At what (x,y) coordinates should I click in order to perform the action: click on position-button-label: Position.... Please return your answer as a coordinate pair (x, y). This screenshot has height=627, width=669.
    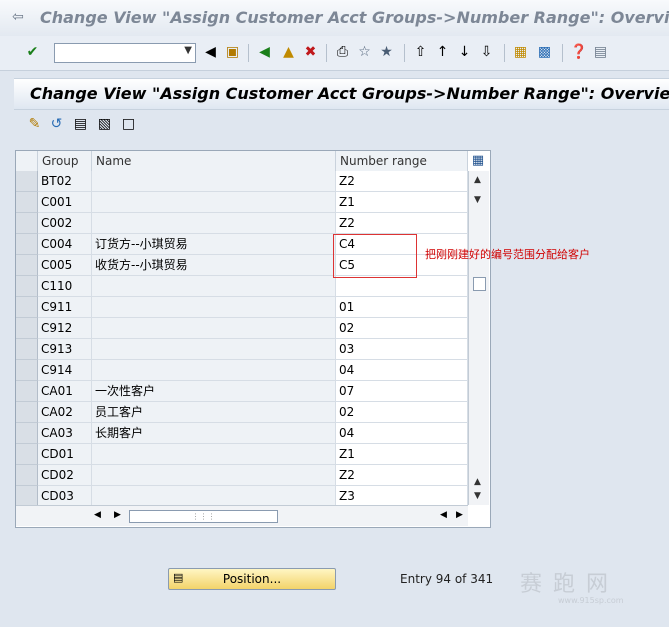
    Looking at the image, I should click on (252, 579).